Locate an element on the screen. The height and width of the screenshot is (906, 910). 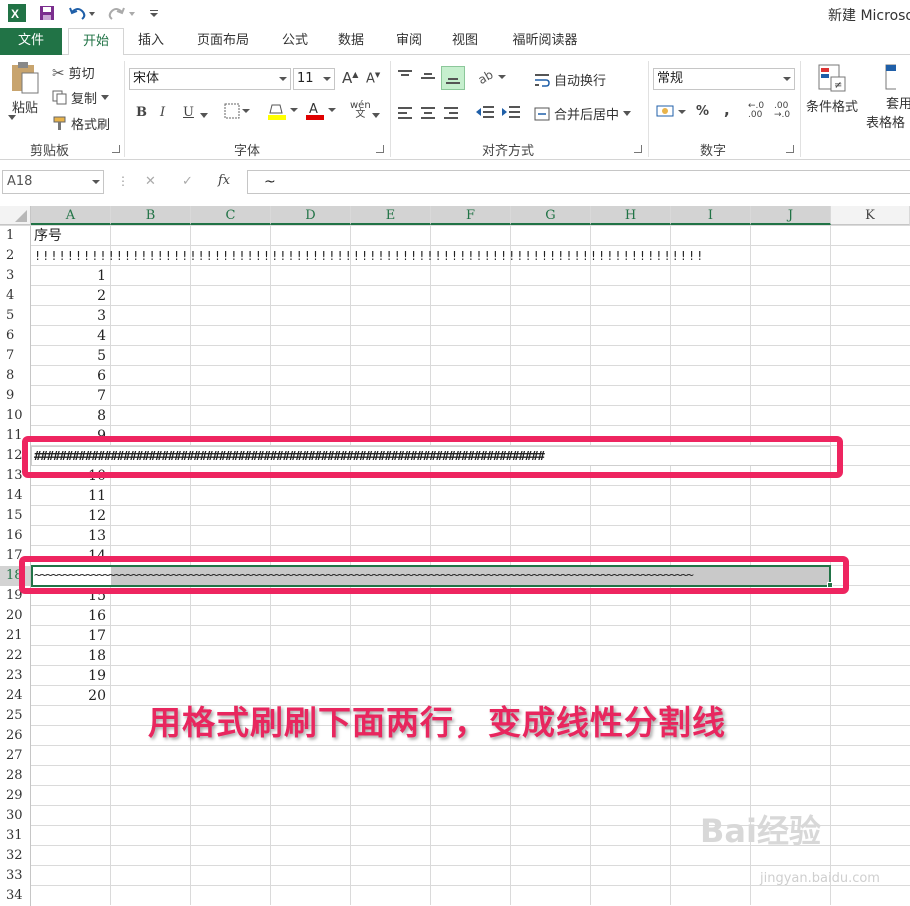
paste-button: 粘贴 is located at coordinates (25, 88).